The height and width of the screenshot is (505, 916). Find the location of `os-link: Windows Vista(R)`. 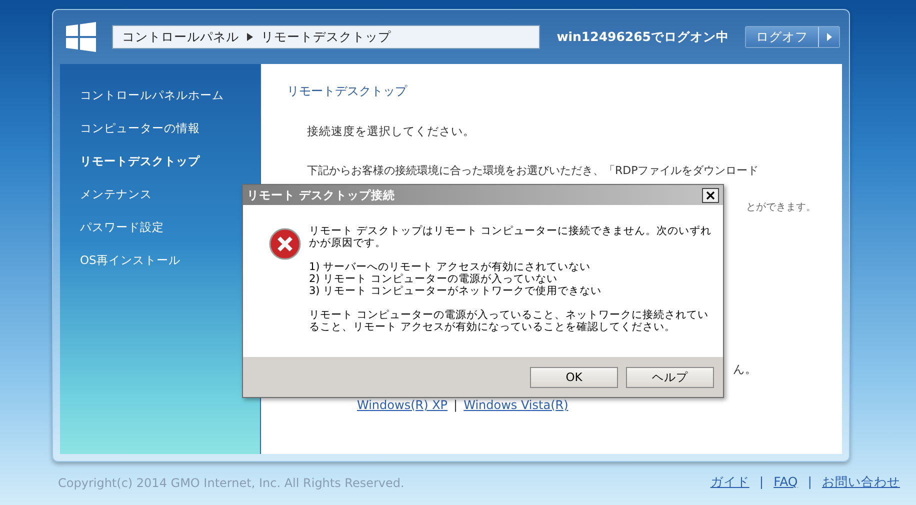

os-link: Windows Vista(R) is located at coordinates (516, 405).